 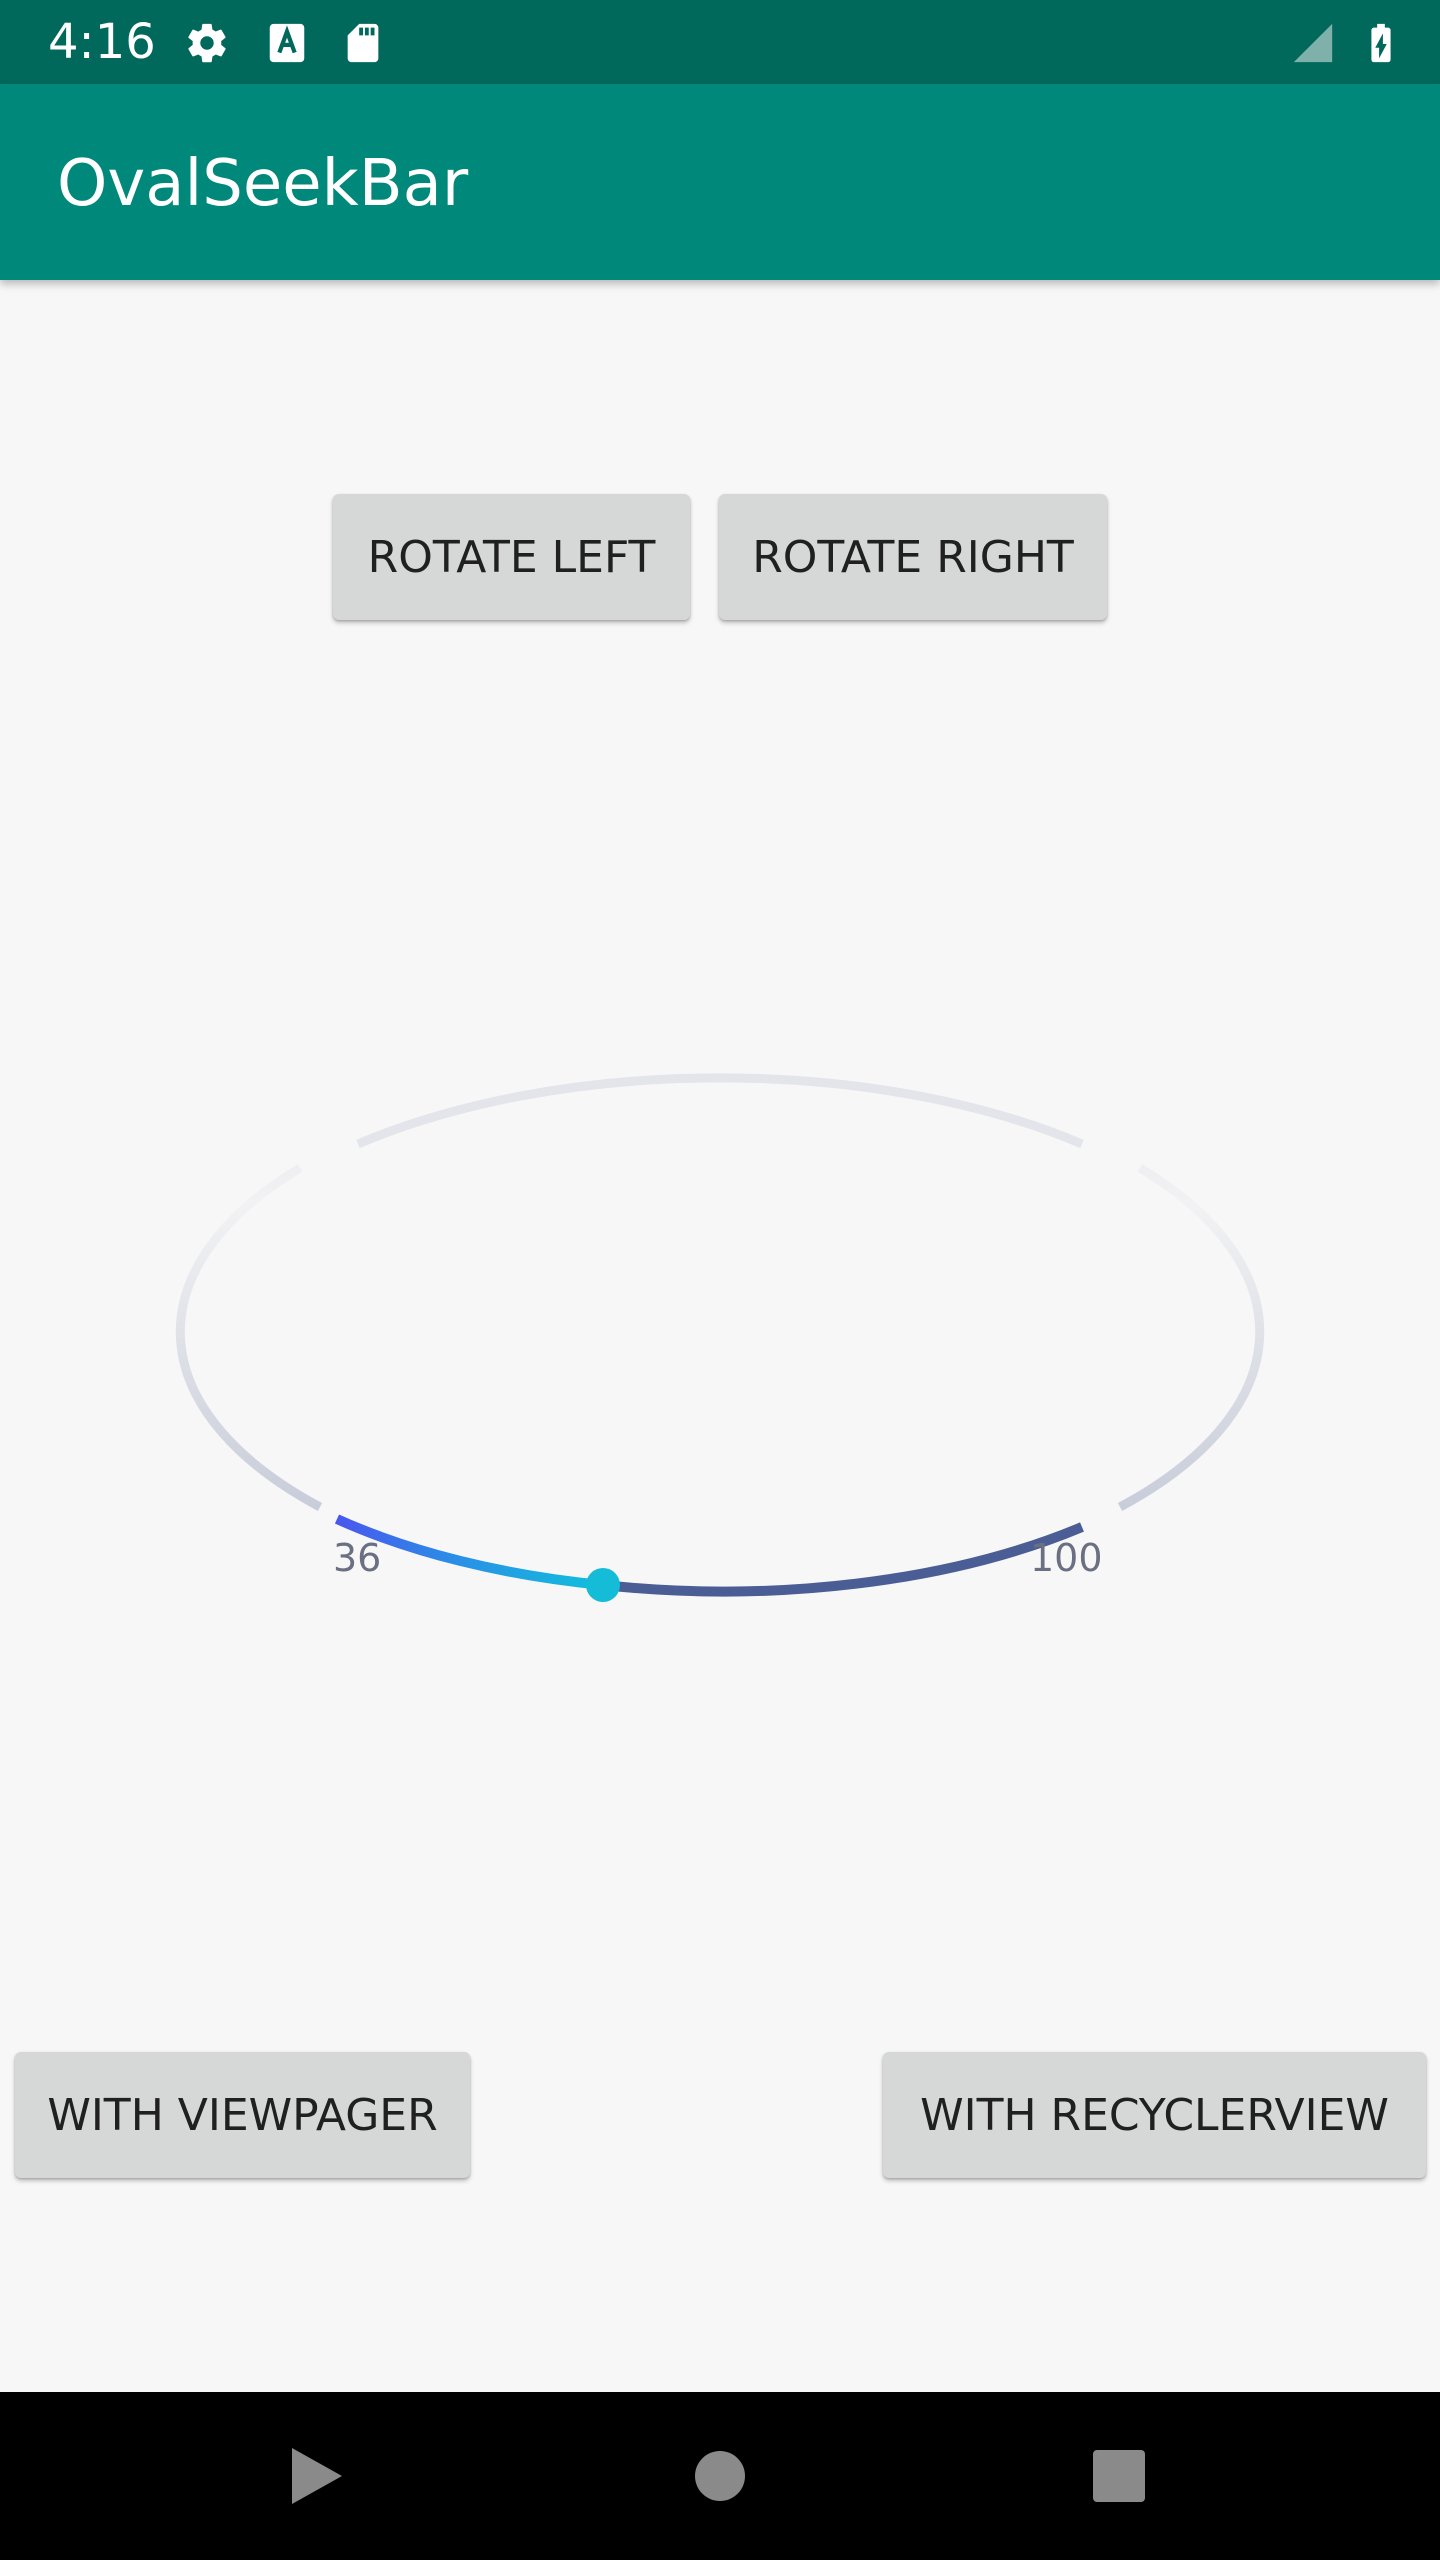 I want to click on seekbar-thumb, so click(x=603, y=1585).